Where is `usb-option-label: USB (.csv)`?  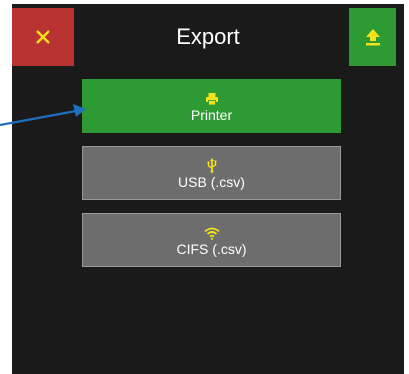 usb-option-label: USB (.csv) is located at coordinates (211, 181).